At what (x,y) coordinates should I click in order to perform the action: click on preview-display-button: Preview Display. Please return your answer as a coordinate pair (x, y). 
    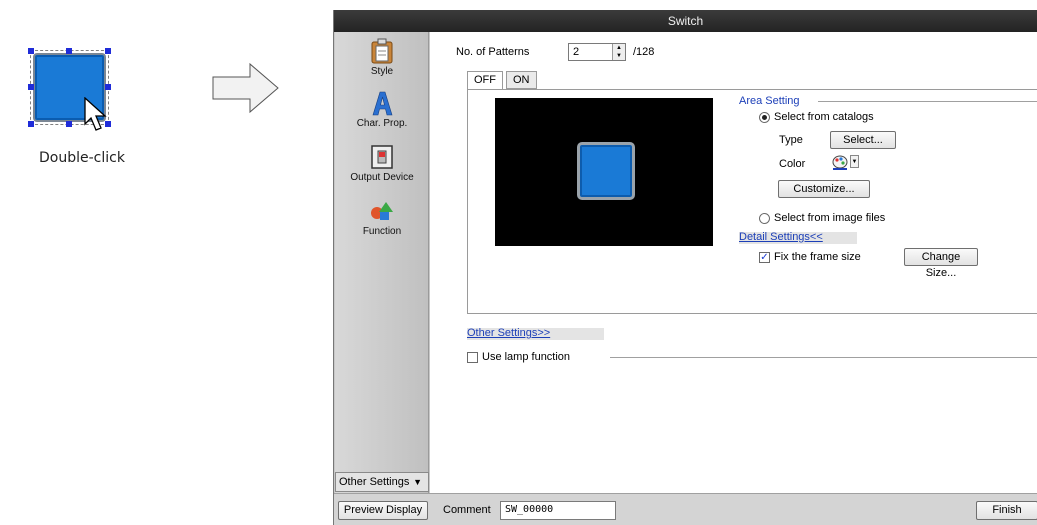
    Looking at the image, I should click on (383, 510).